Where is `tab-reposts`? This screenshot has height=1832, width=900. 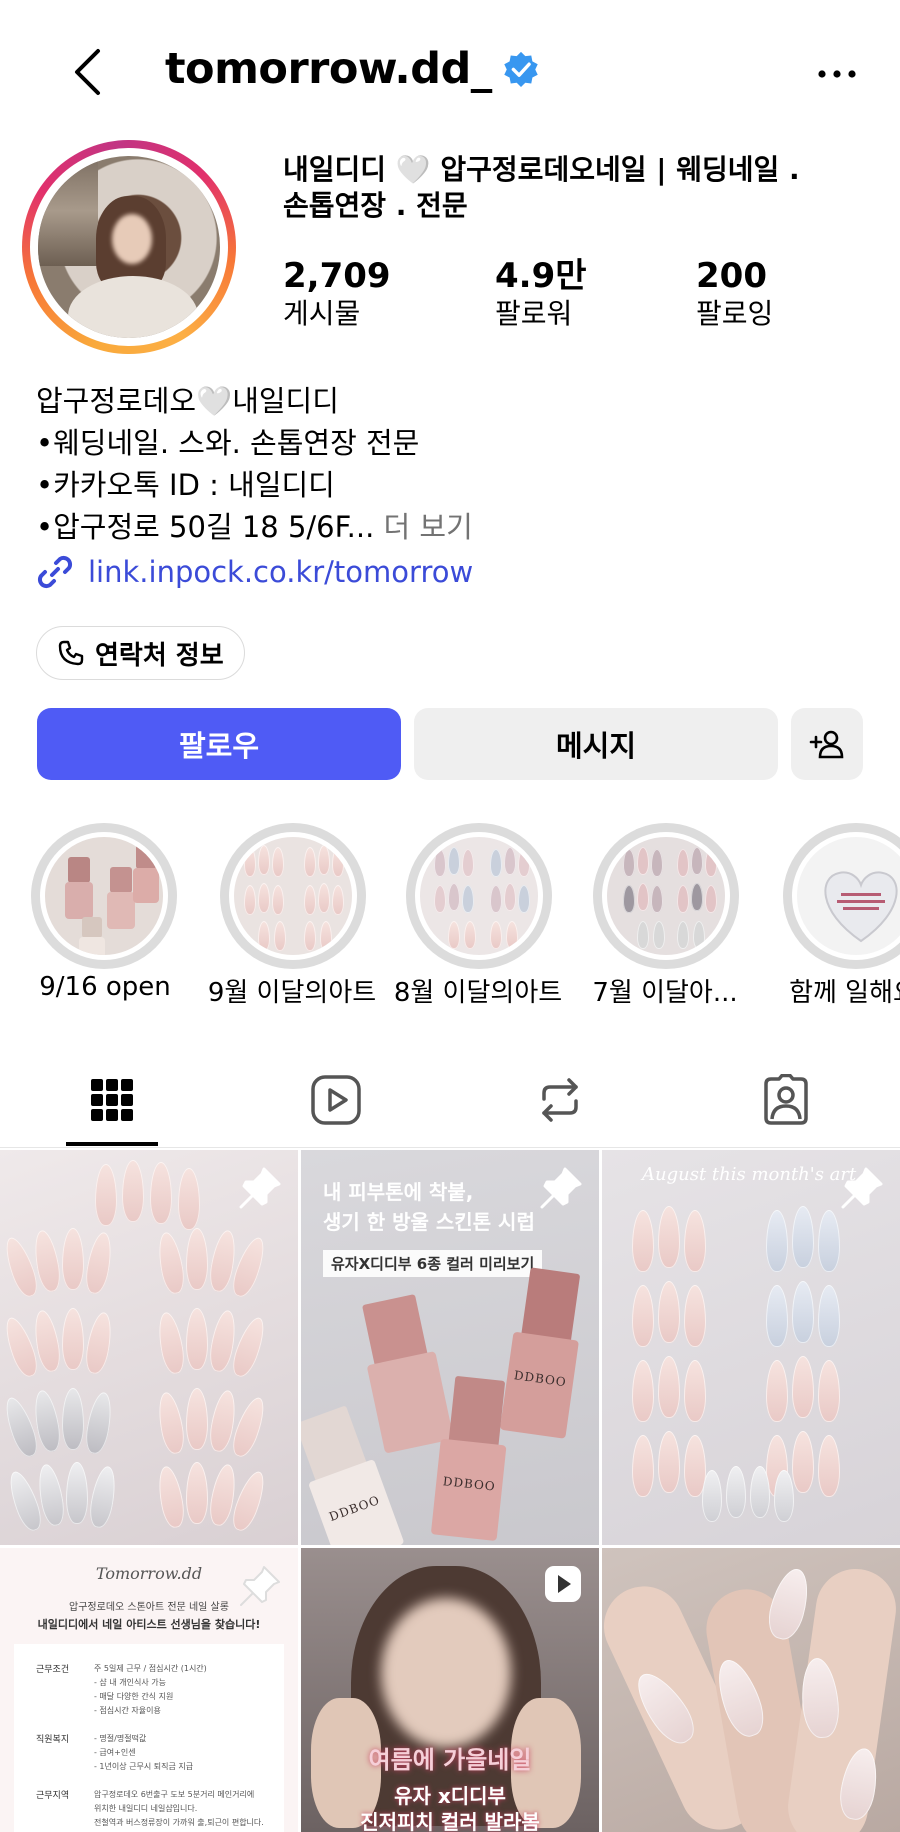
tab-reposts is located at coordinates (560, 1100).